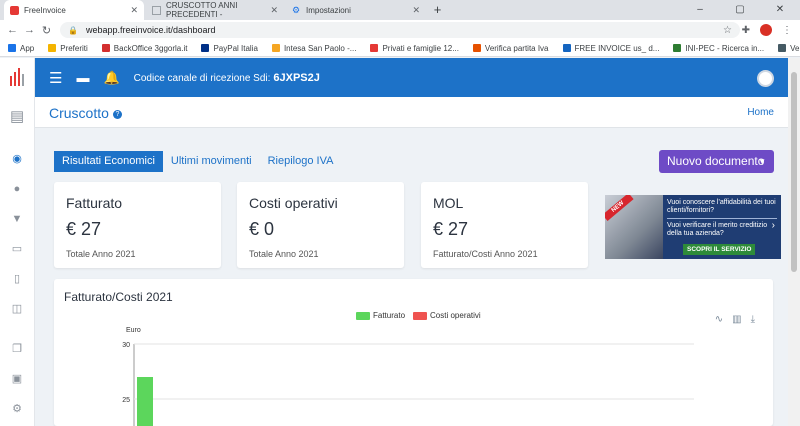  Describe the element at coordinates (780, 10) in the screenshot. I see `close-window-button: ✕` at that location.